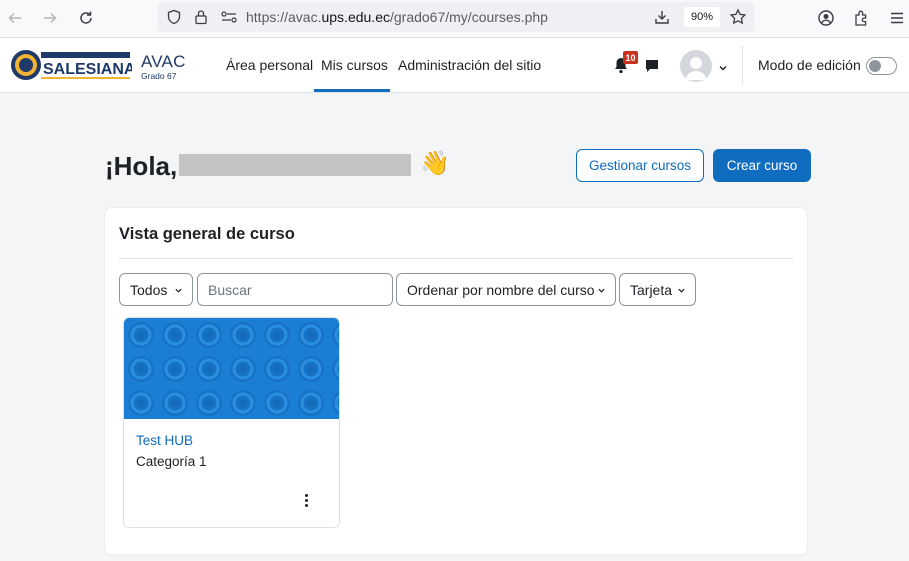  Describe the element at coordinates (897, 18) in the screenshot. I see `menu-icon` at that location.